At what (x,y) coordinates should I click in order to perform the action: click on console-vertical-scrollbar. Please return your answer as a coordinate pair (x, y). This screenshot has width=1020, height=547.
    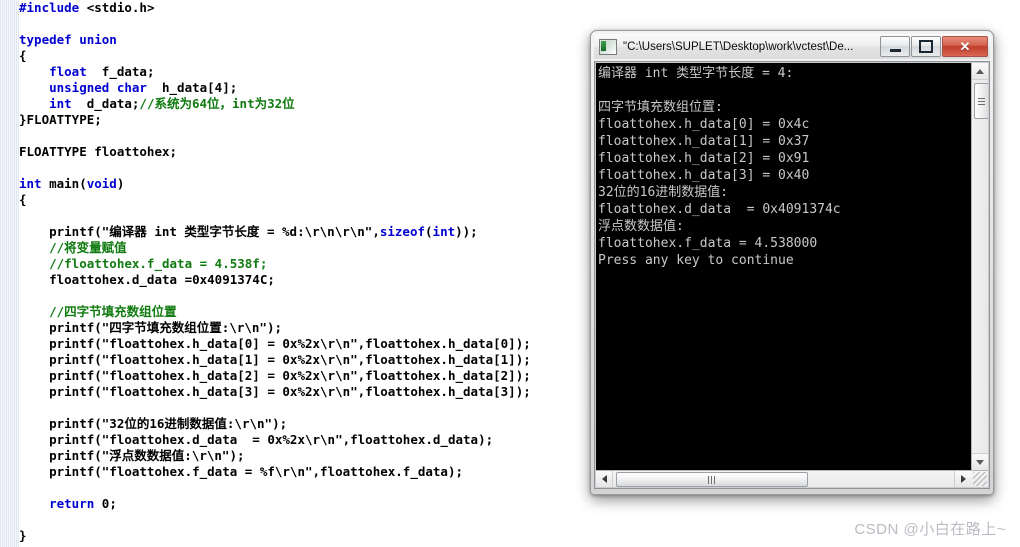
    Looking at the image, I should click on (979, 266).